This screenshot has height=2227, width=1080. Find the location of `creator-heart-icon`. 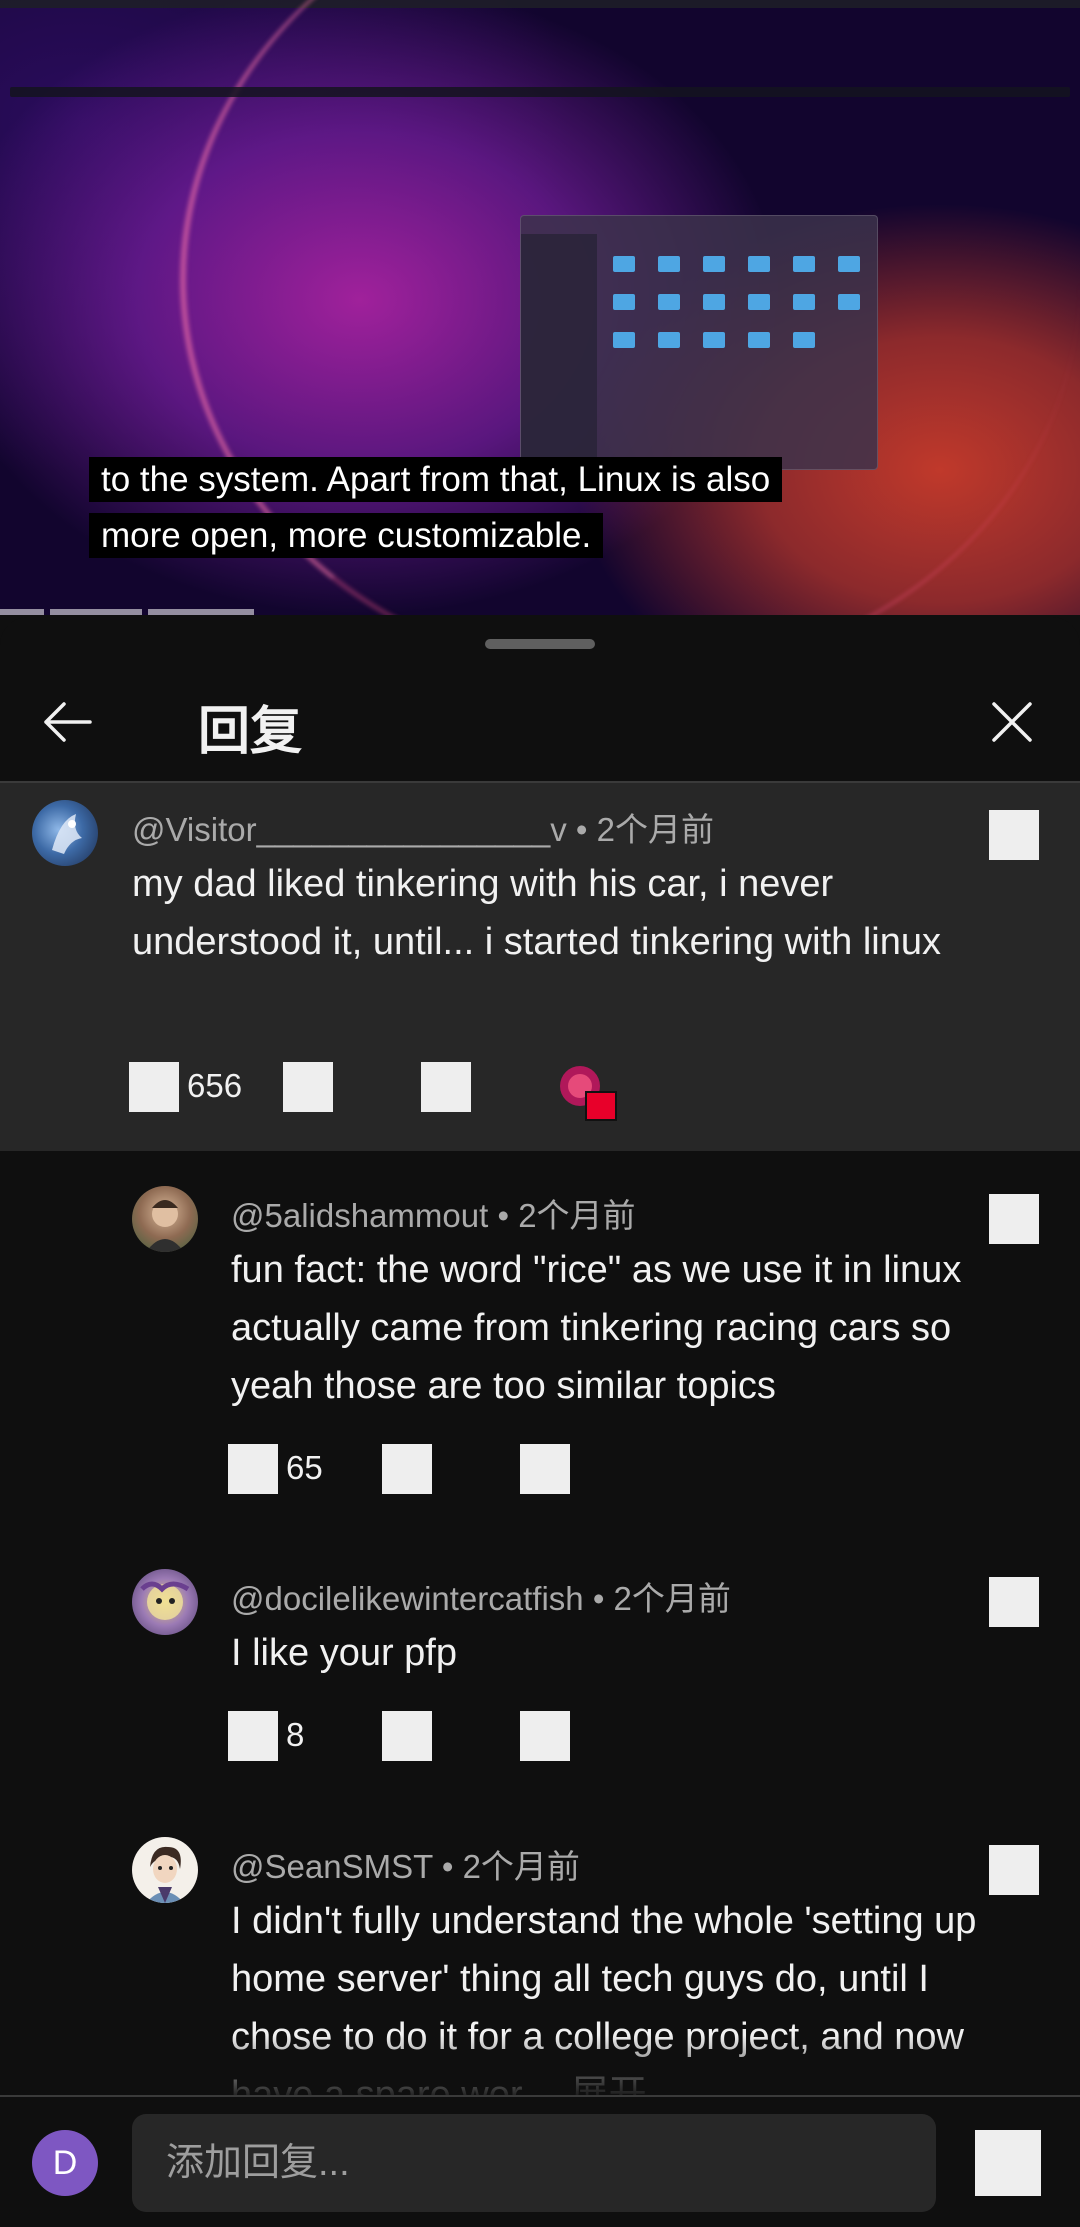

creator-heart-icon is located at coordinates (588, 1092).